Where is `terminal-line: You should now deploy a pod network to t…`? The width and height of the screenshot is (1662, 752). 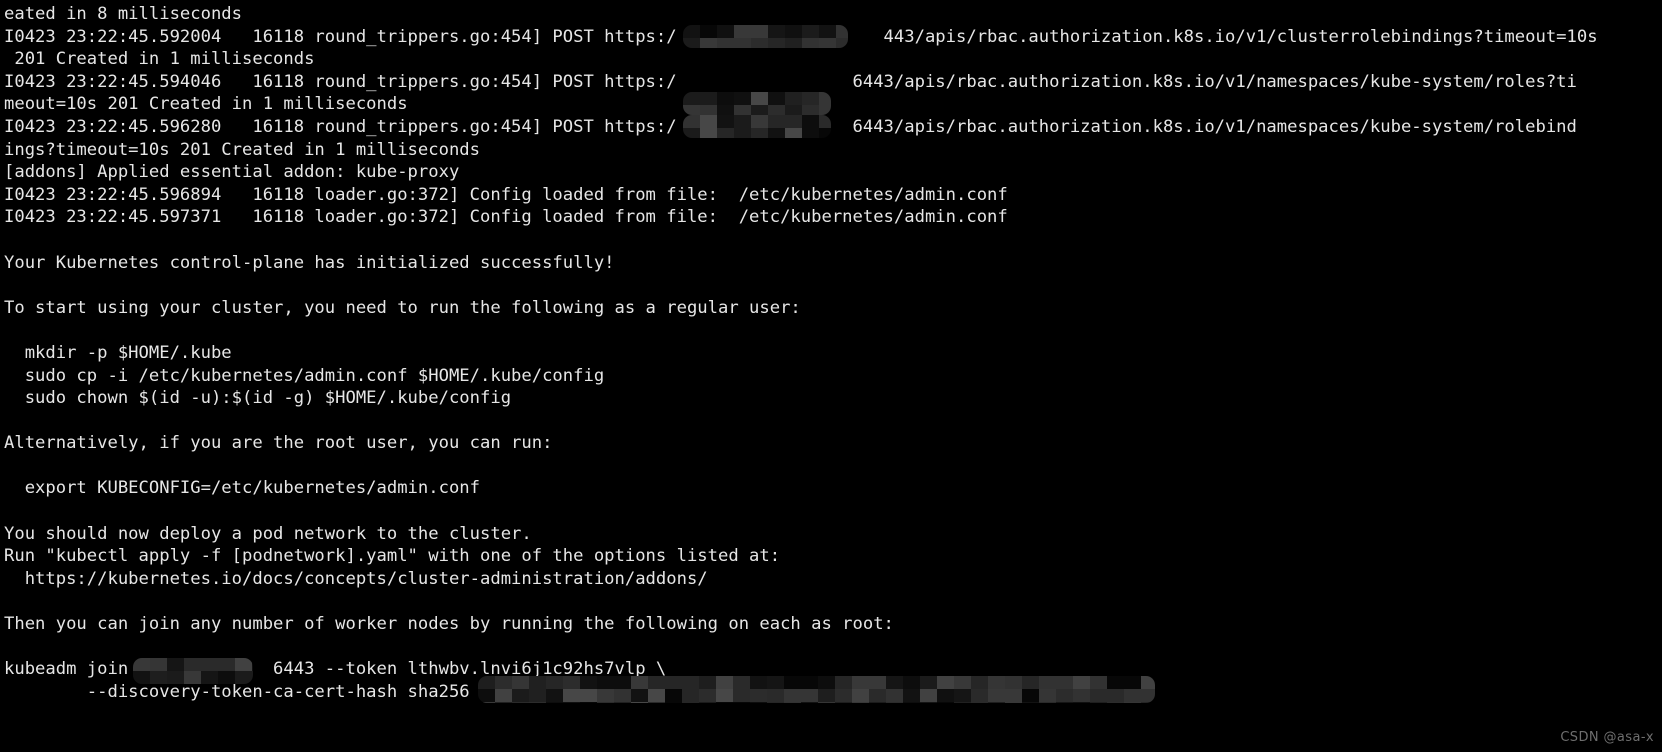 terminal-line: You should now deploy a pod network to t… is located at coordinates (268, 533).